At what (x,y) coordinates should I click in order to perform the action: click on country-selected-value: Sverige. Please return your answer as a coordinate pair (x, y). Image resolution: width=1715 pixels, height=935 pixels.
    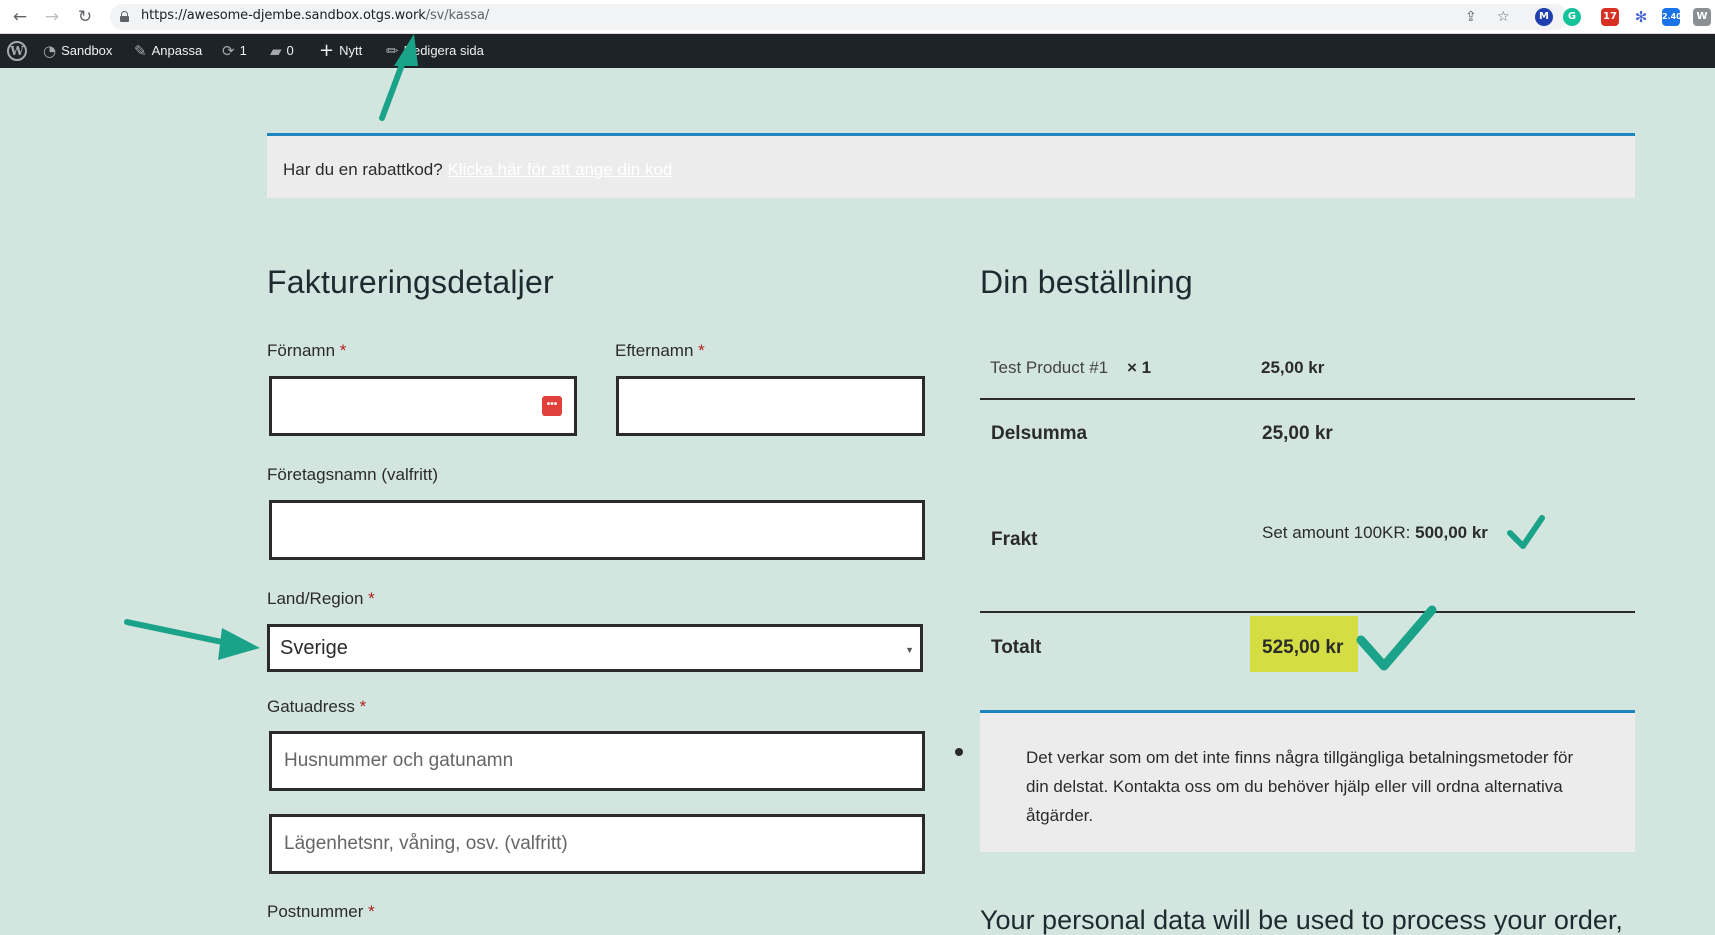
    Looking at the image, I should click on (314, 647).